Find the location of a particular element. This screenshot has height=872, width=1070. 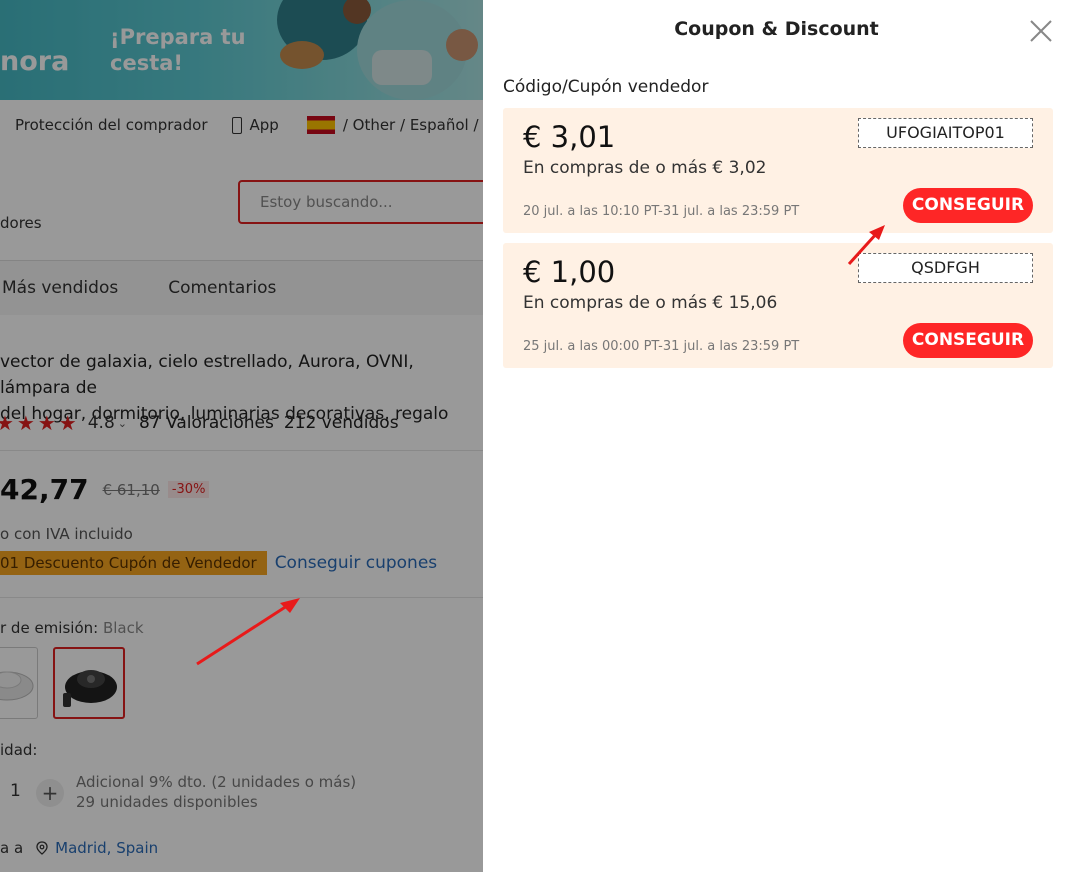

coupon-condition: En compras de o más € 3,02 is located at coordinates (645, 168).